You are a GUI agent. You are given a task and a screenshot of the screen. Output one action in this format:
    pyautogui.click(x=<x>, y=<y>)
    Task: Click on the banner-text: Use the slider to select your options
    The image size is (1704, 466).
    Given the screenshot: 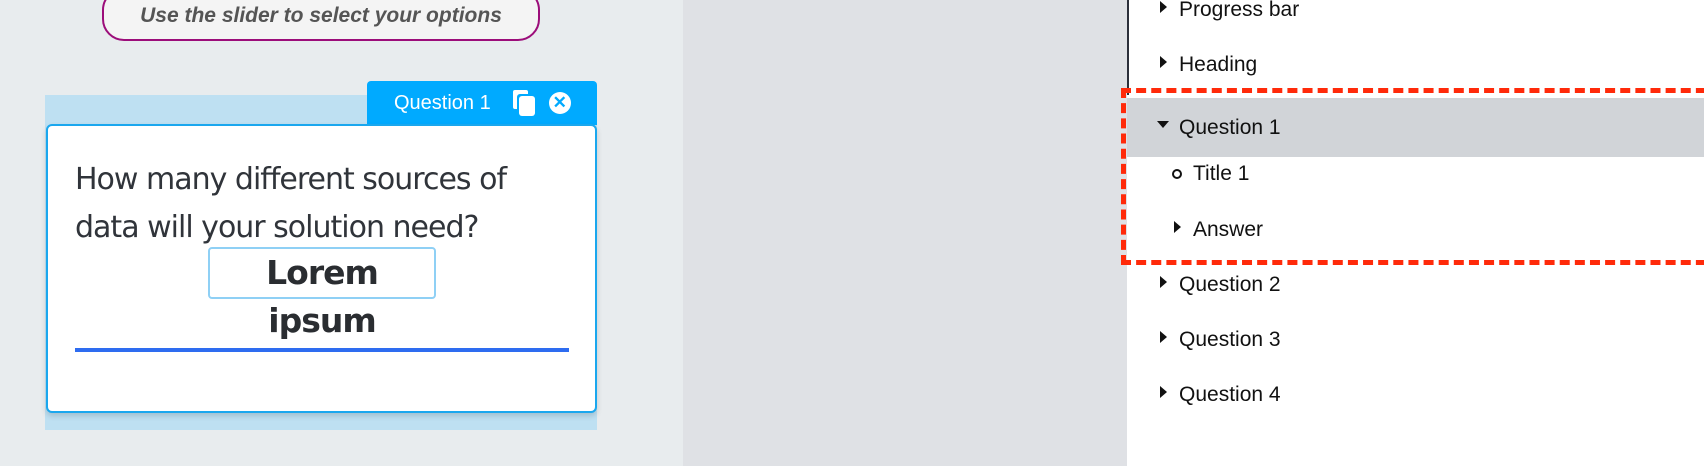 What is the action you would take?
    pyautogui.click(x=321, y=15)
    